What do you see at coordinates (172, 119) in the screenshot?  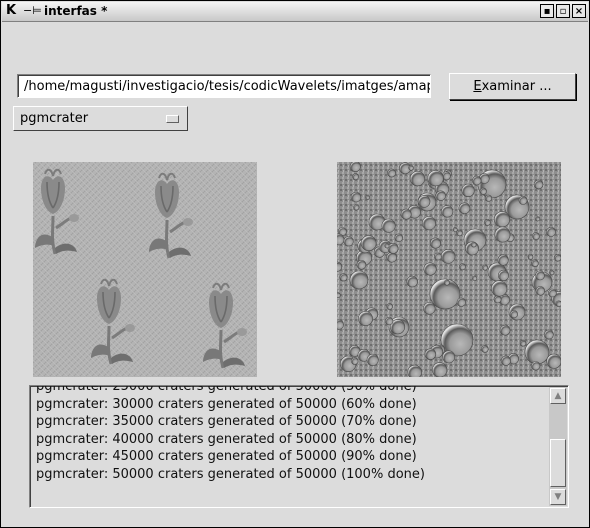 I see `dropdown-icon` at bounding box center [172, 119].